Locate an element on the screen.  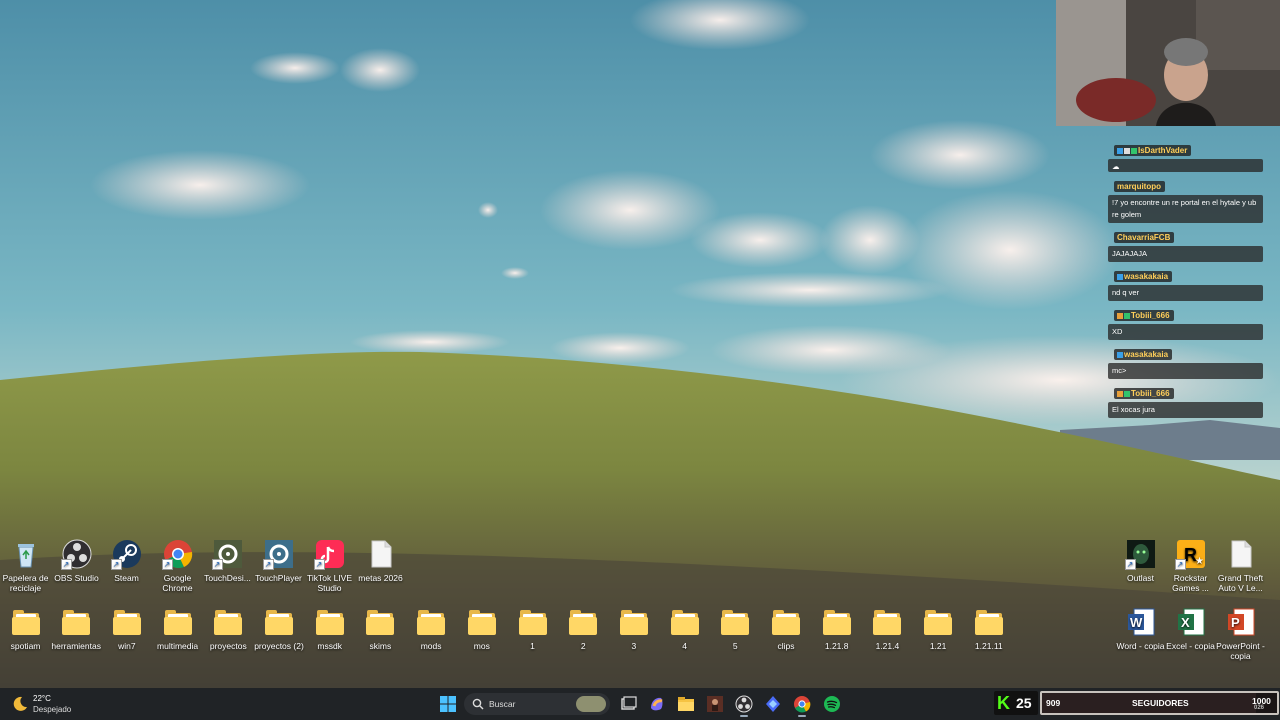
spotify-icon is located at coordinates (832, 704).